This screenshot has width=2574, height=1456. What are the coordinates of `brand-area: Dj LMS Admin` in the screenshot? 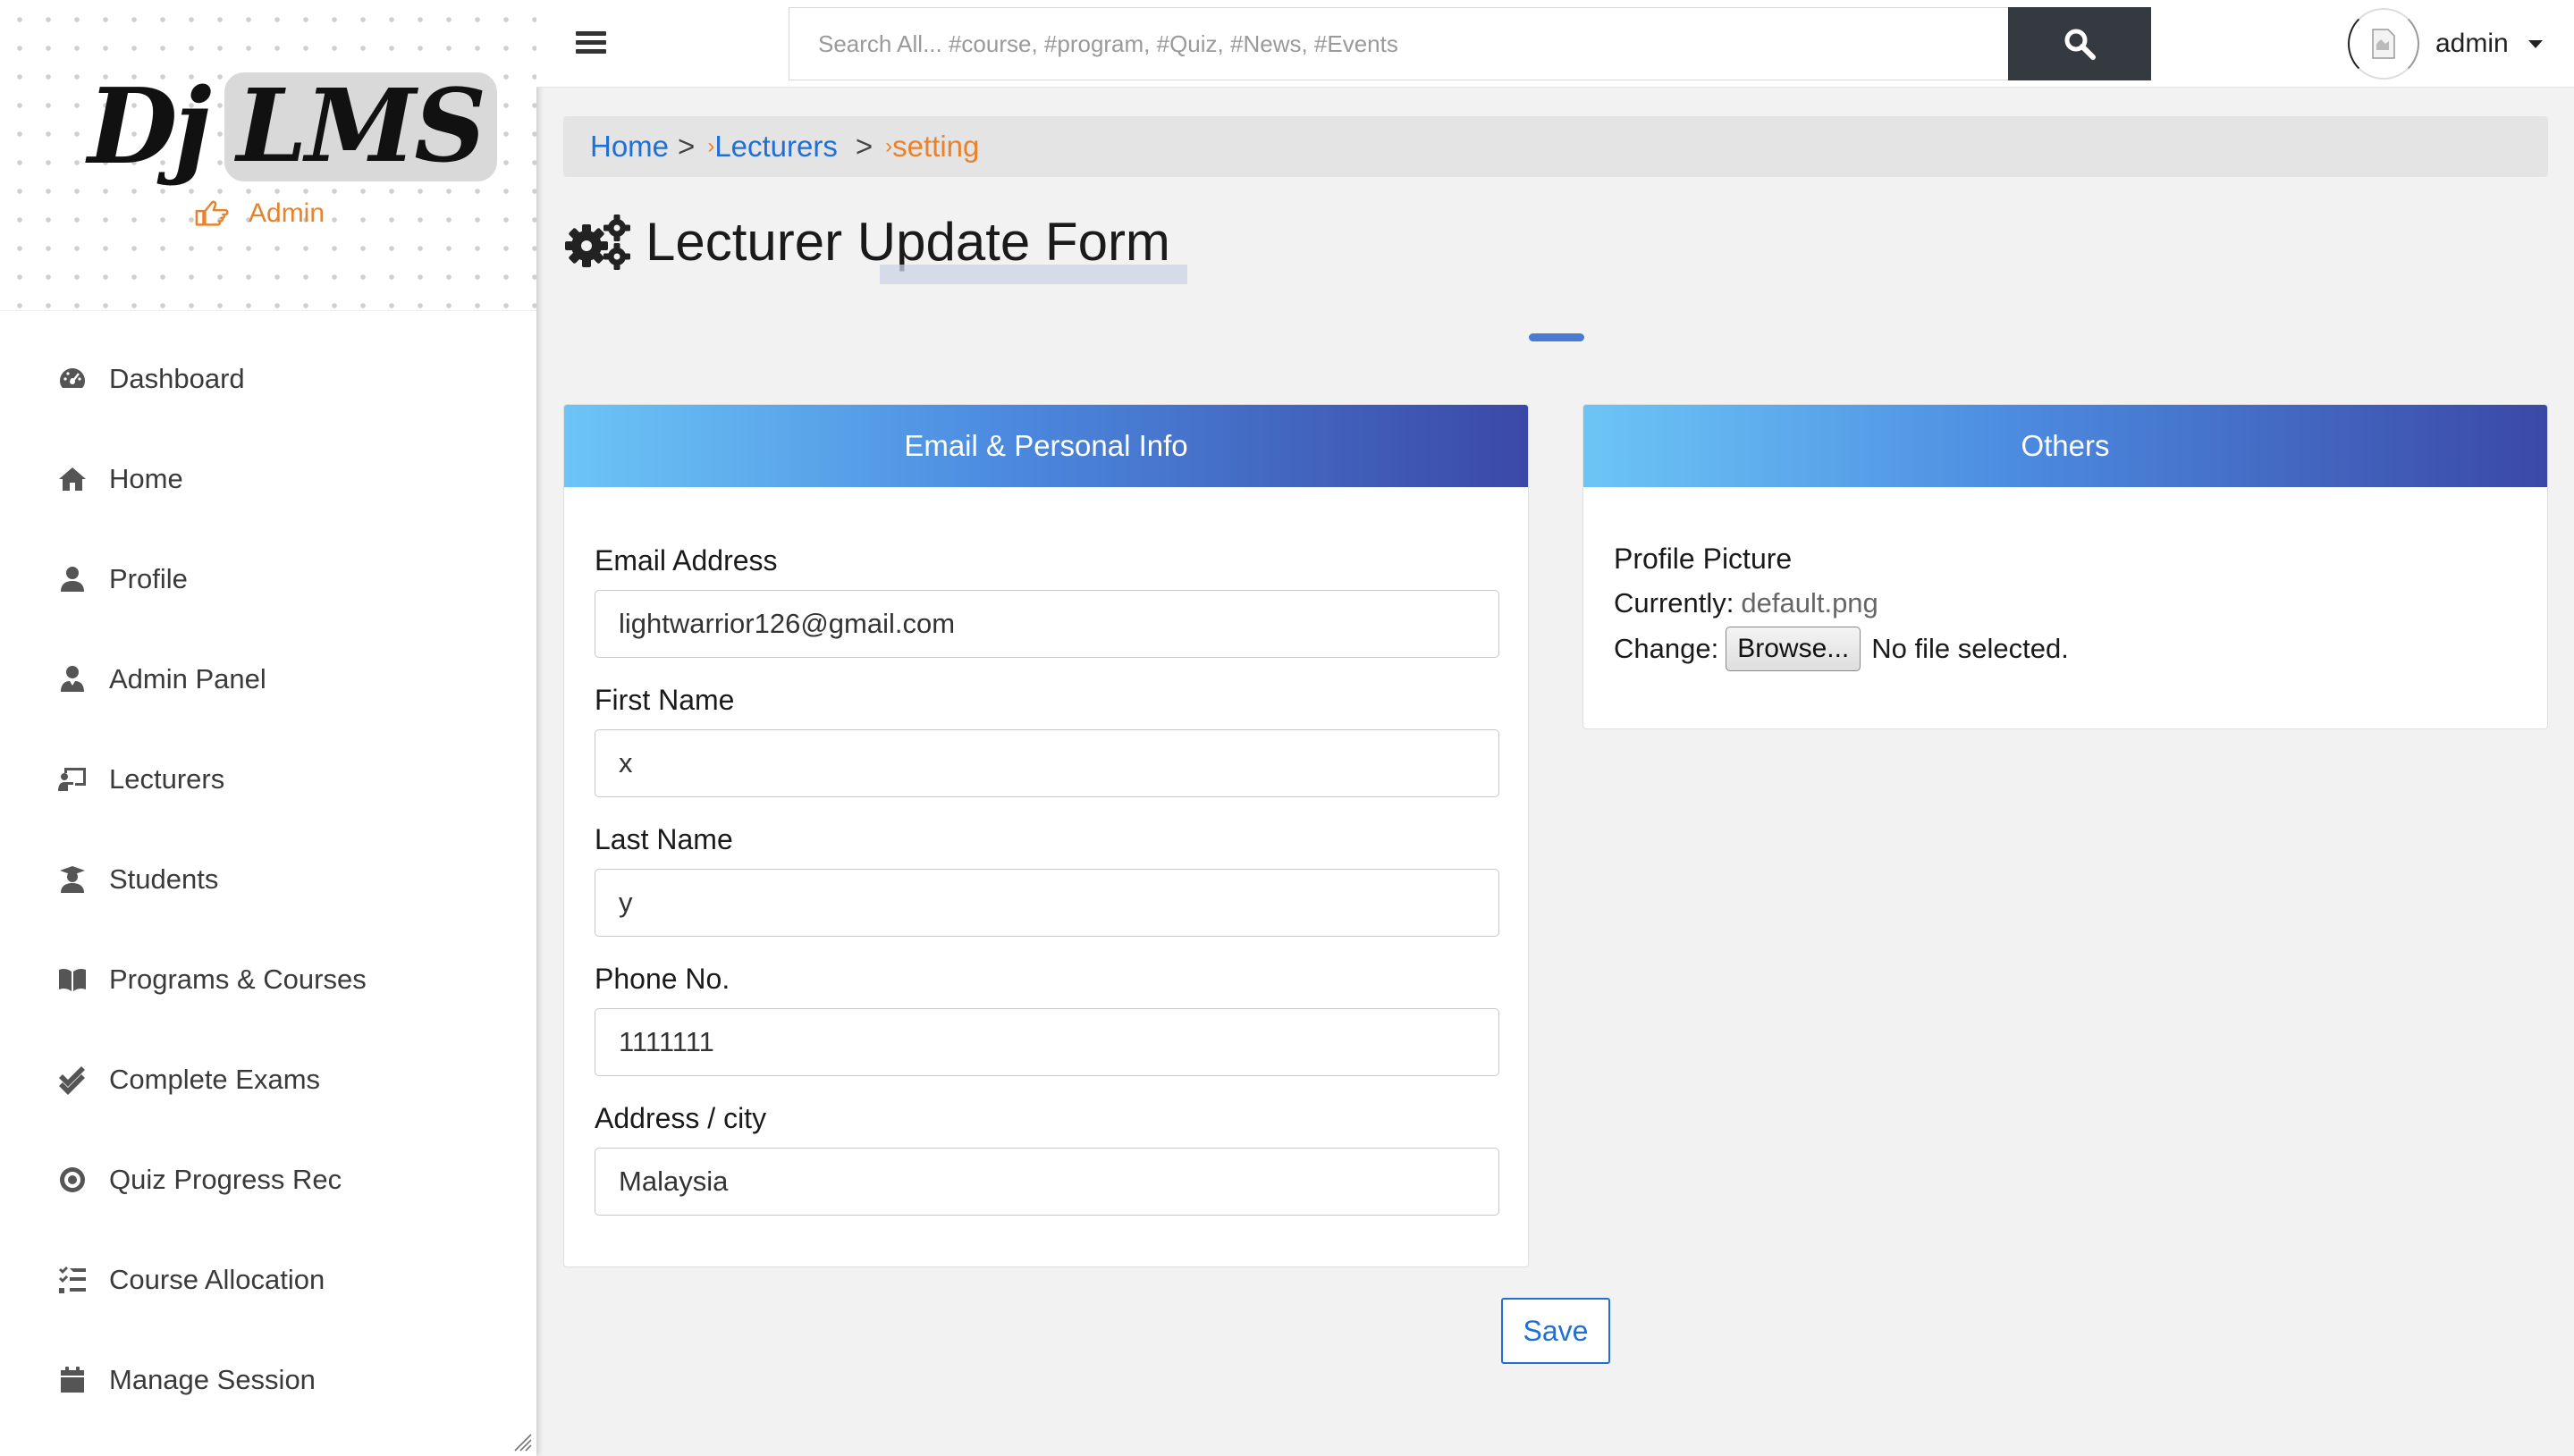 It's located at (268, 155).